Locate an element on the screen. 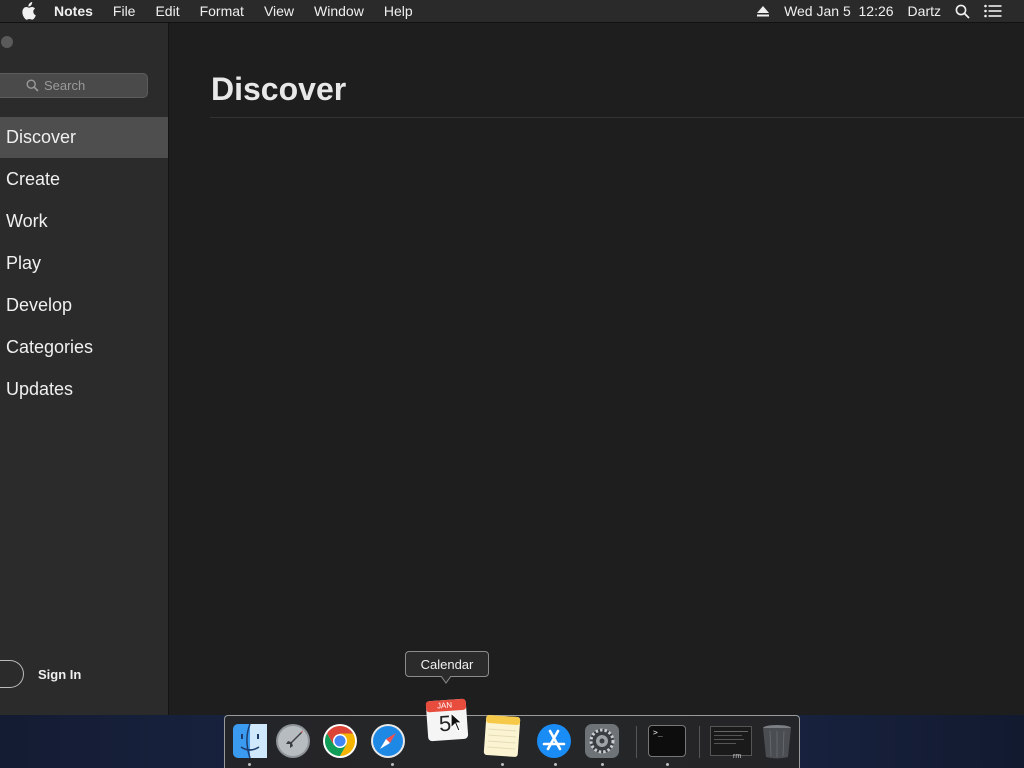 The width and height of the screenshot is (1024, 768). sidebar-item-play: Play is located at coordinates (84, 263).